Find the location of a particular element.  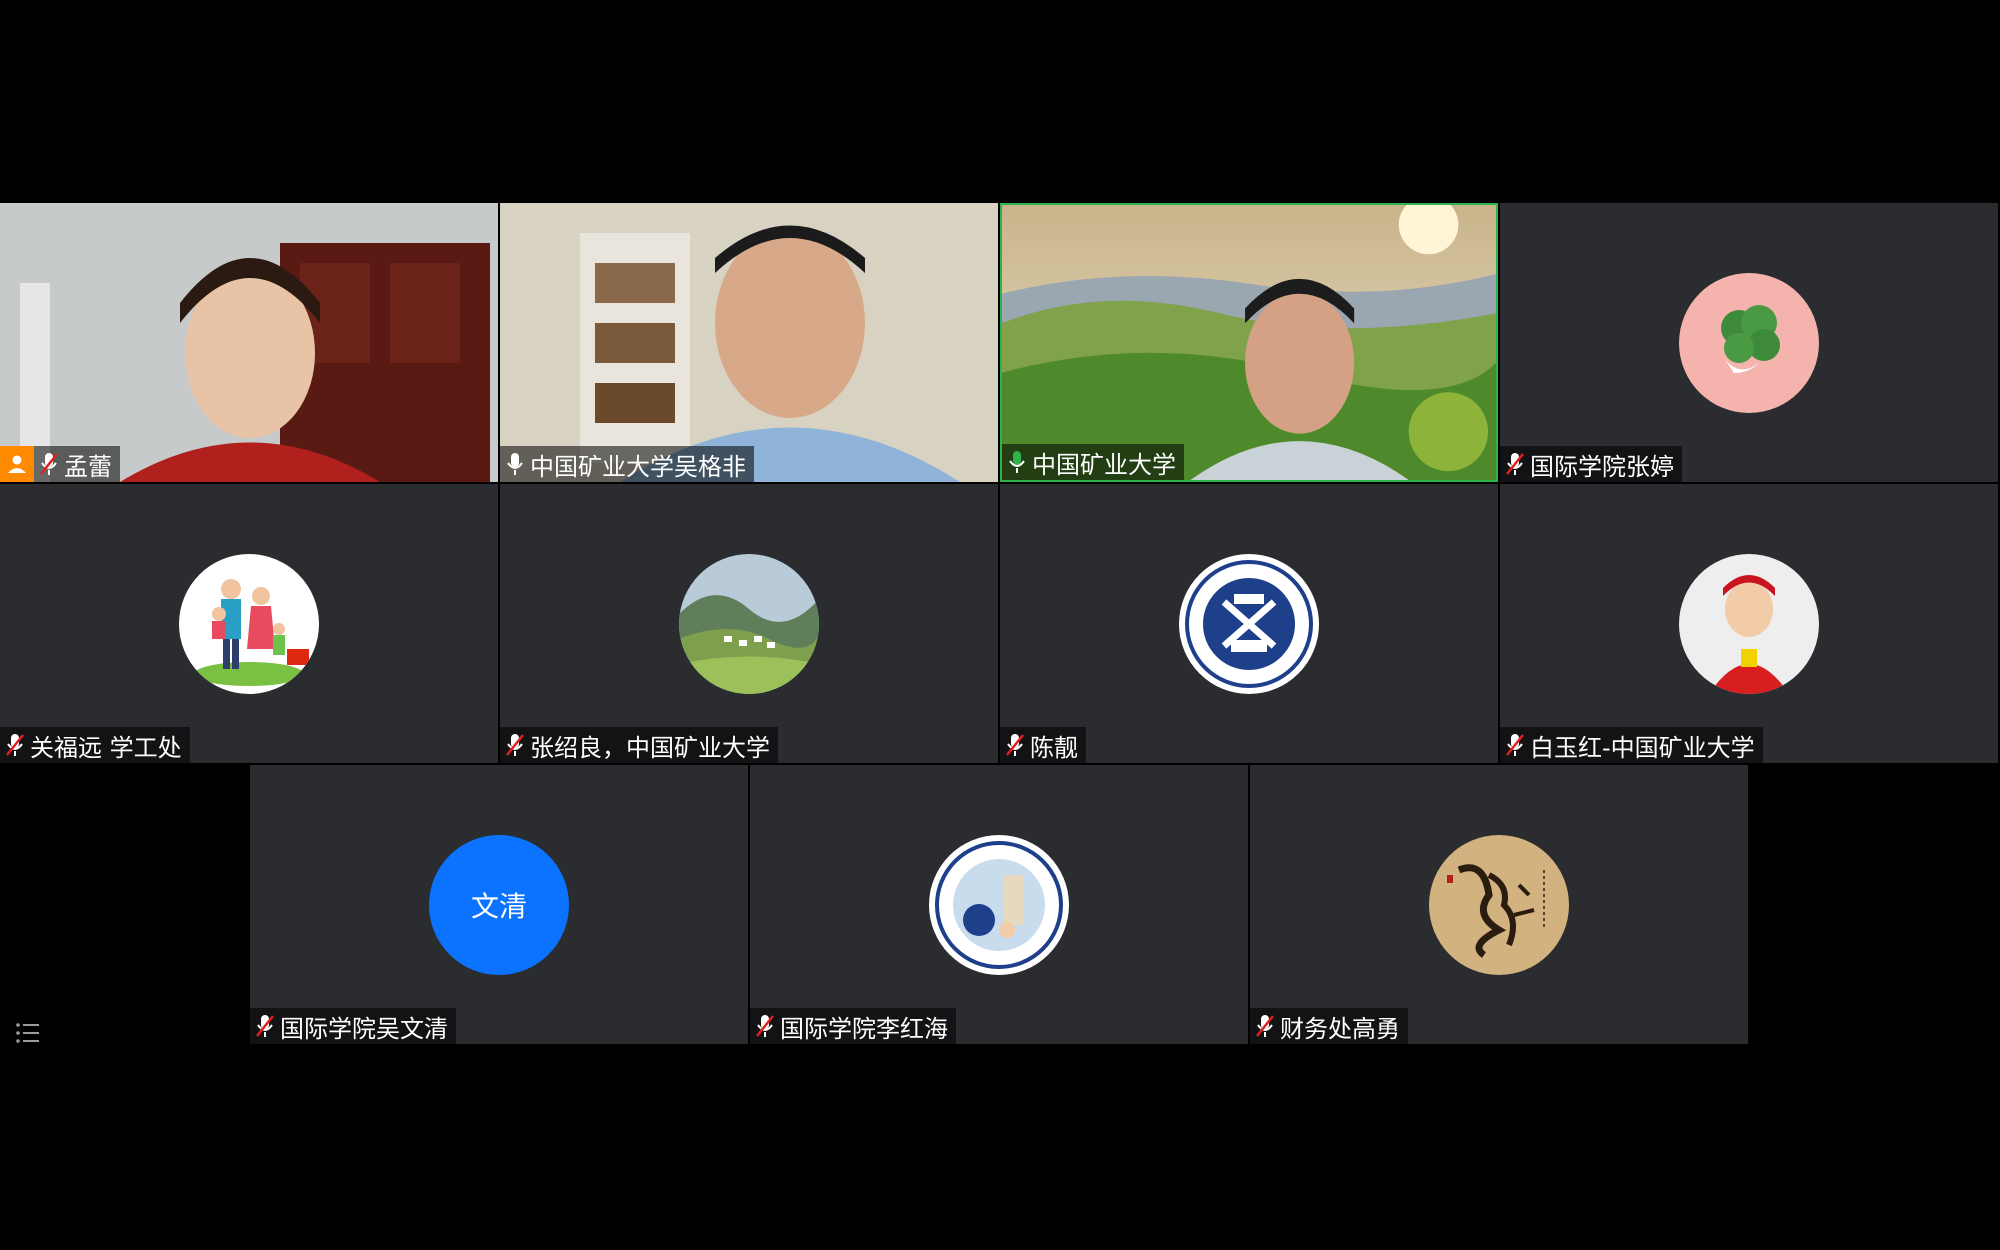

family-cartoon-avatar is located at coordinates (249, 623).